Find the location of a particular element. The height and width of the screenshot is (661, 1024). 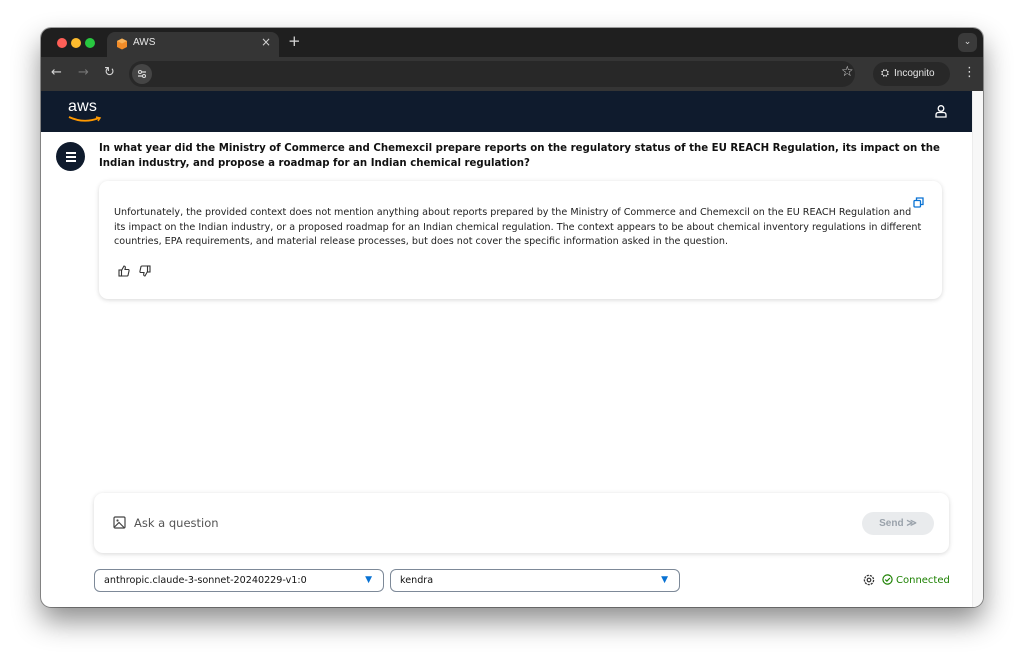

site-settings-icon is located at coordinates (142, 74).